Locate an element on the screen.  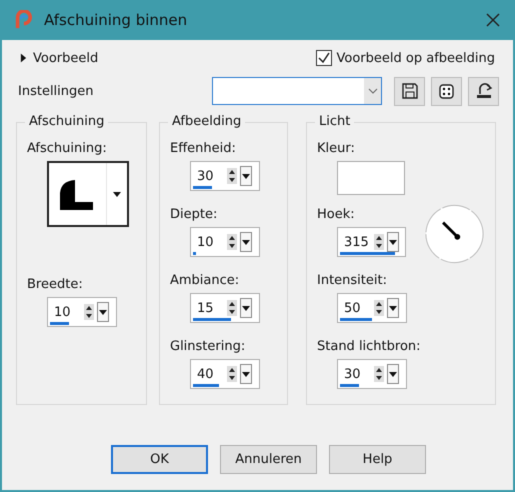
expand-arrow-icon is located at coordinates (23, 58).